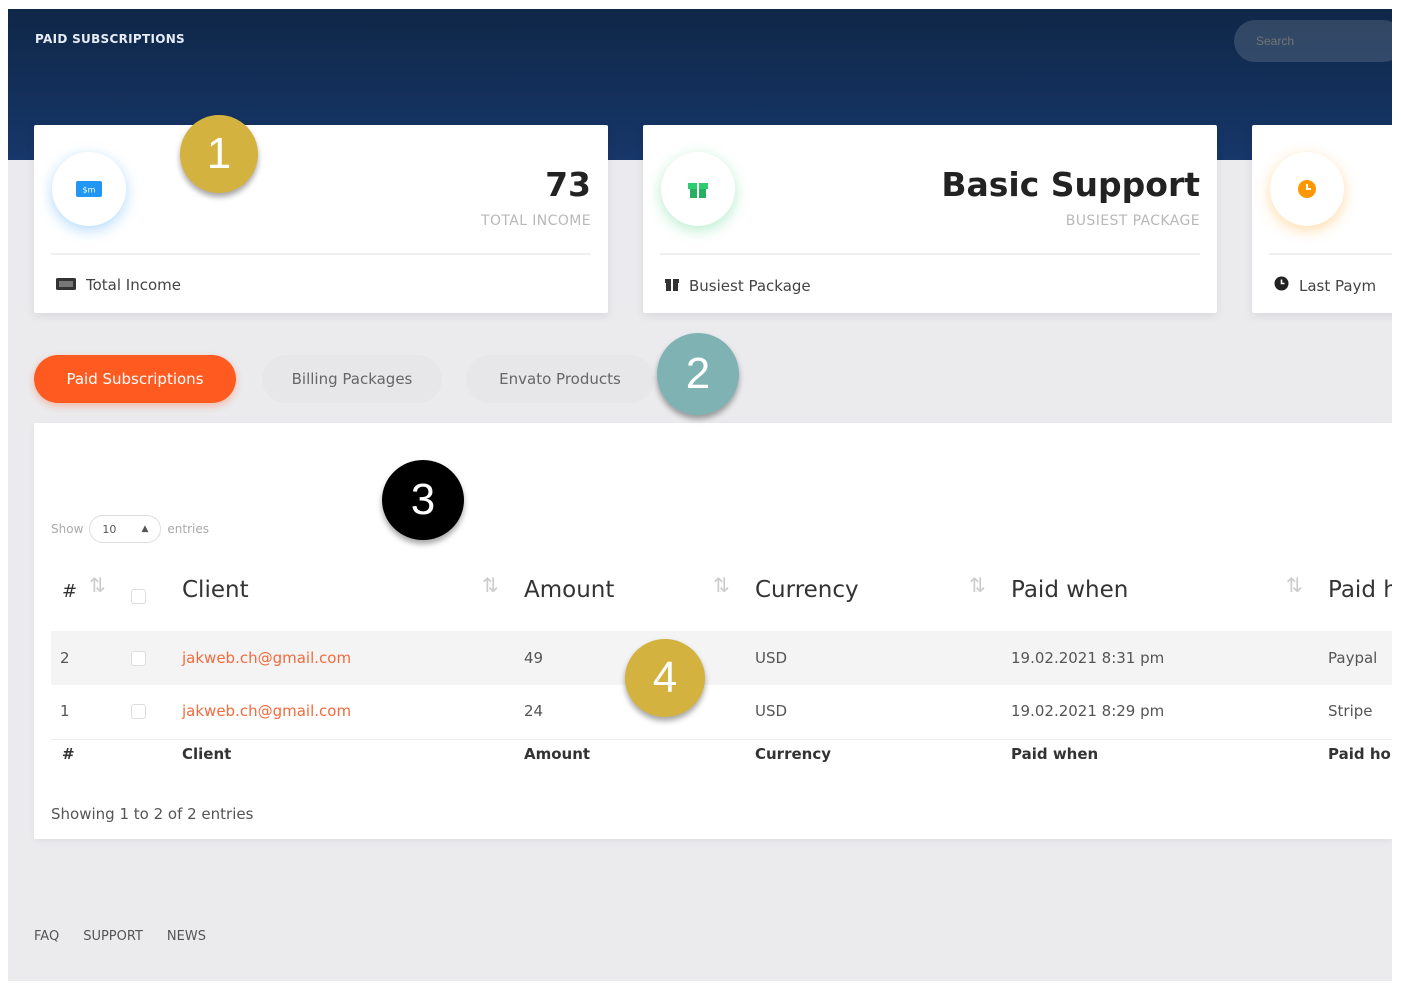  Describe the element at coordinates (1353, 658) in the screenshot. I see `cell-paid-how: Paypal` at that location.